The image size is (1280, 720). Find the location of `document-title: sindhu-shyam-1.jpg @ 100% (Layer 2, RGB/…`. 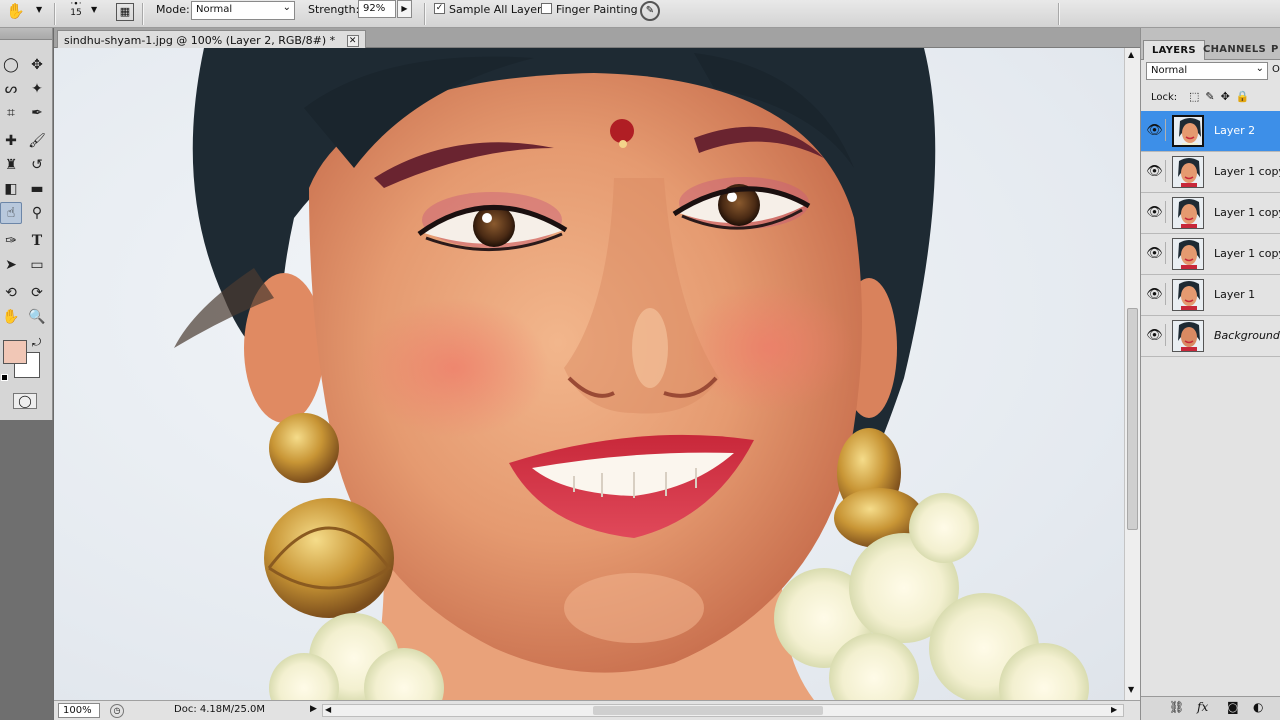

document-title: sindhu-shyam-1.jpg @ 100% (Layer 2, RGB/… is located at coordinates (200, 40).